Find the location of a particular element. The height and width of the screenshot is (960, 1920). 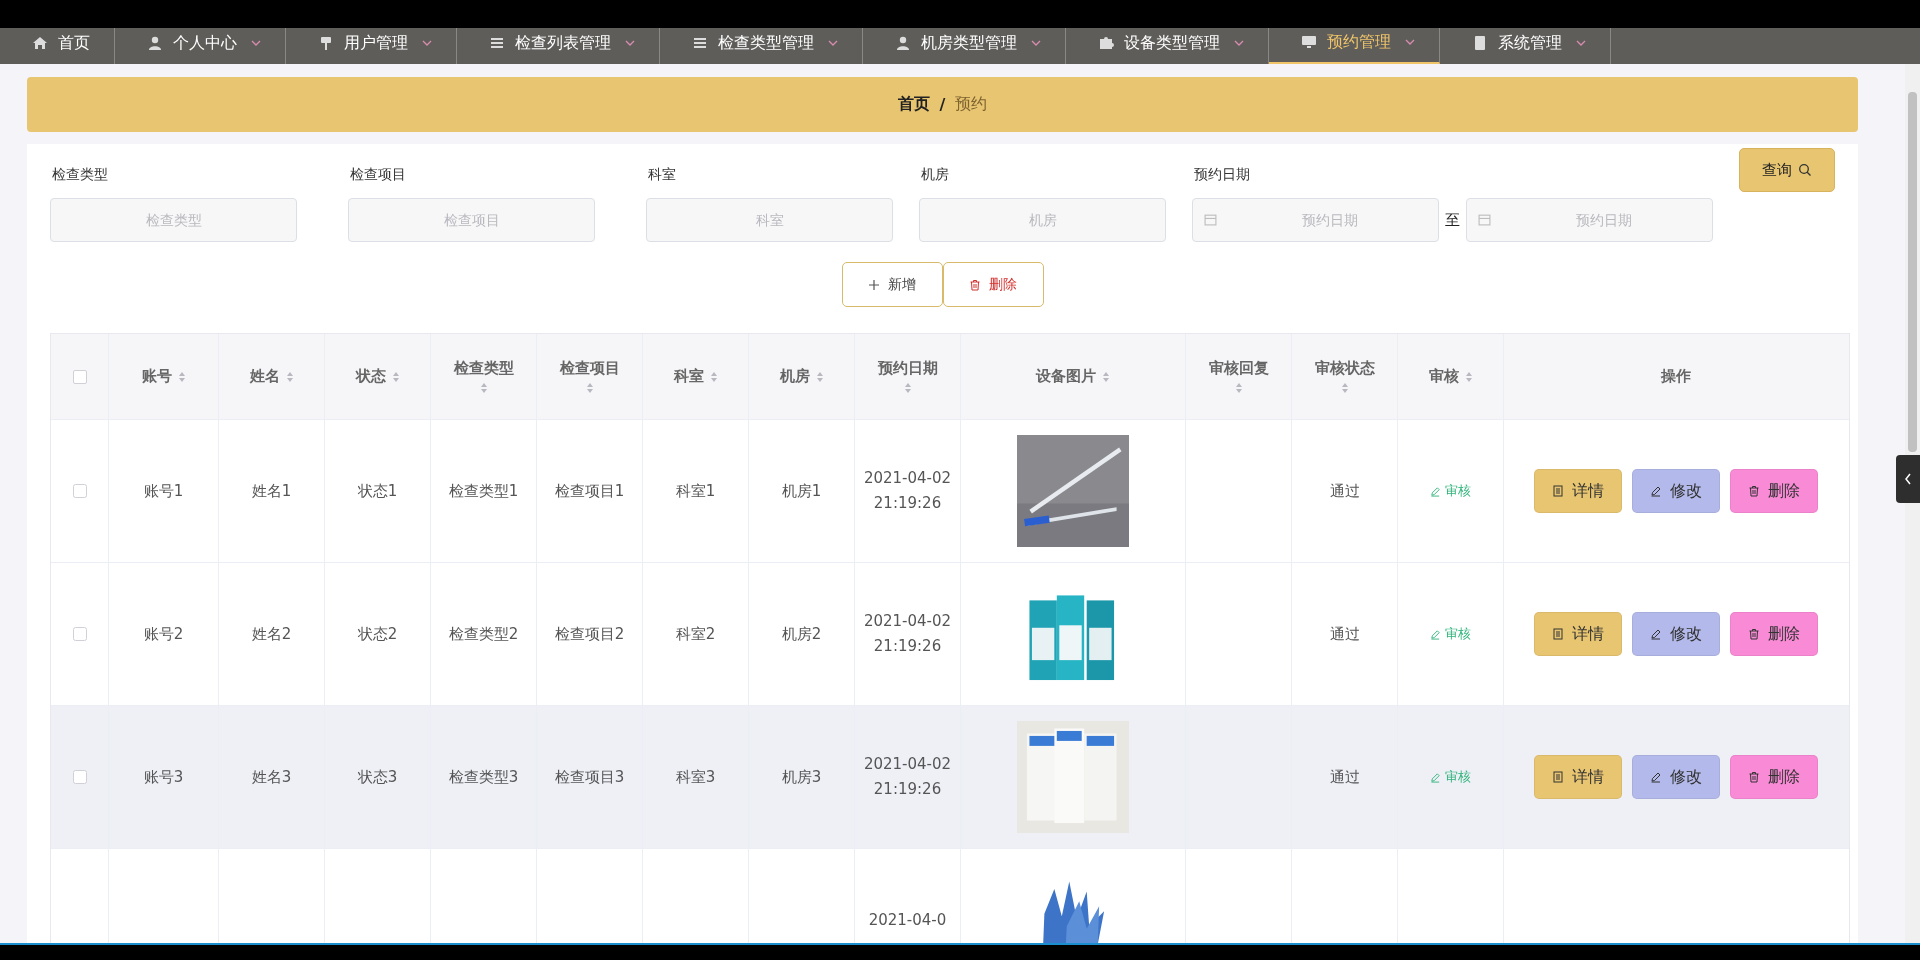

search-button: 查询 is located at coordinates (1787, 170).